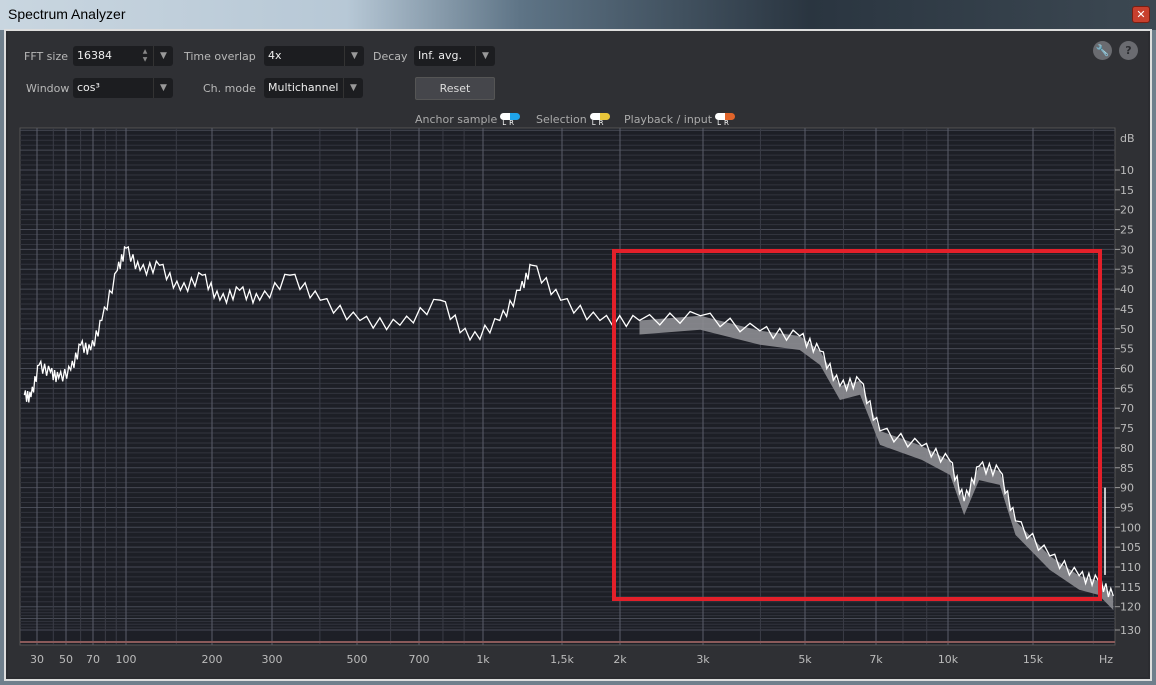  I want to click on x-tick-label: 70, so click(93, 659).